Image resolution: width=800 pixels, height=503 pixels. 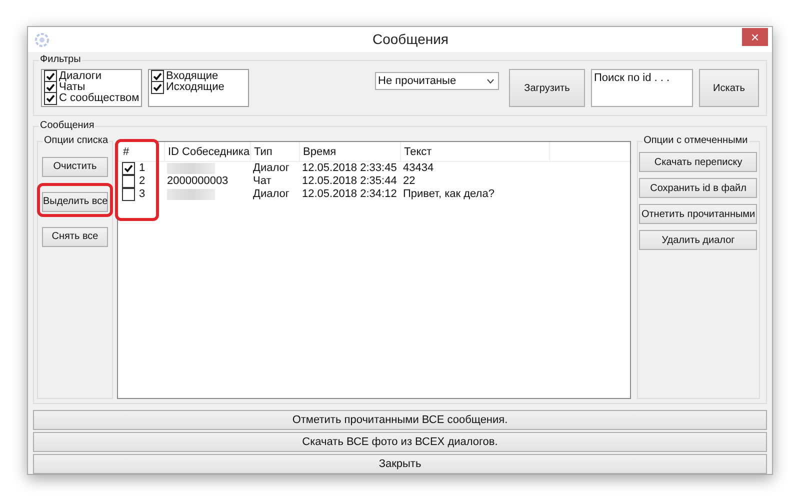 I want to click on list-option-button: Очистить, so click(x=75, y=166).